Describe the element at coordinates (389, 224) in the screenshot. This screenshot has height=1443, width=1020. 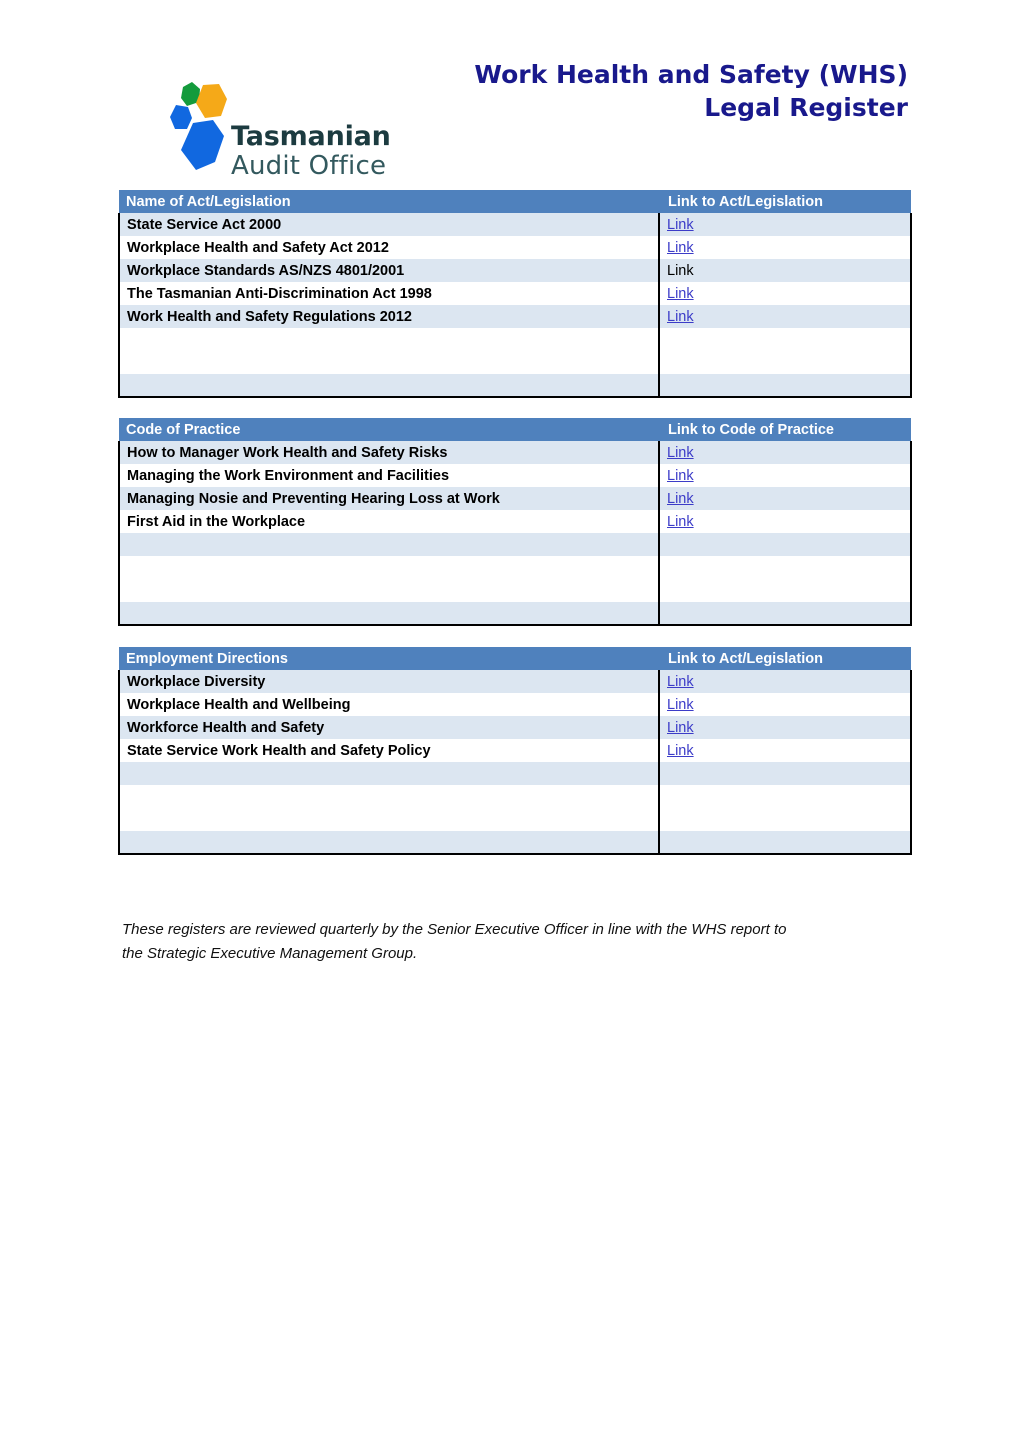
I see `cell-name: State Service Act 2000` at that location.